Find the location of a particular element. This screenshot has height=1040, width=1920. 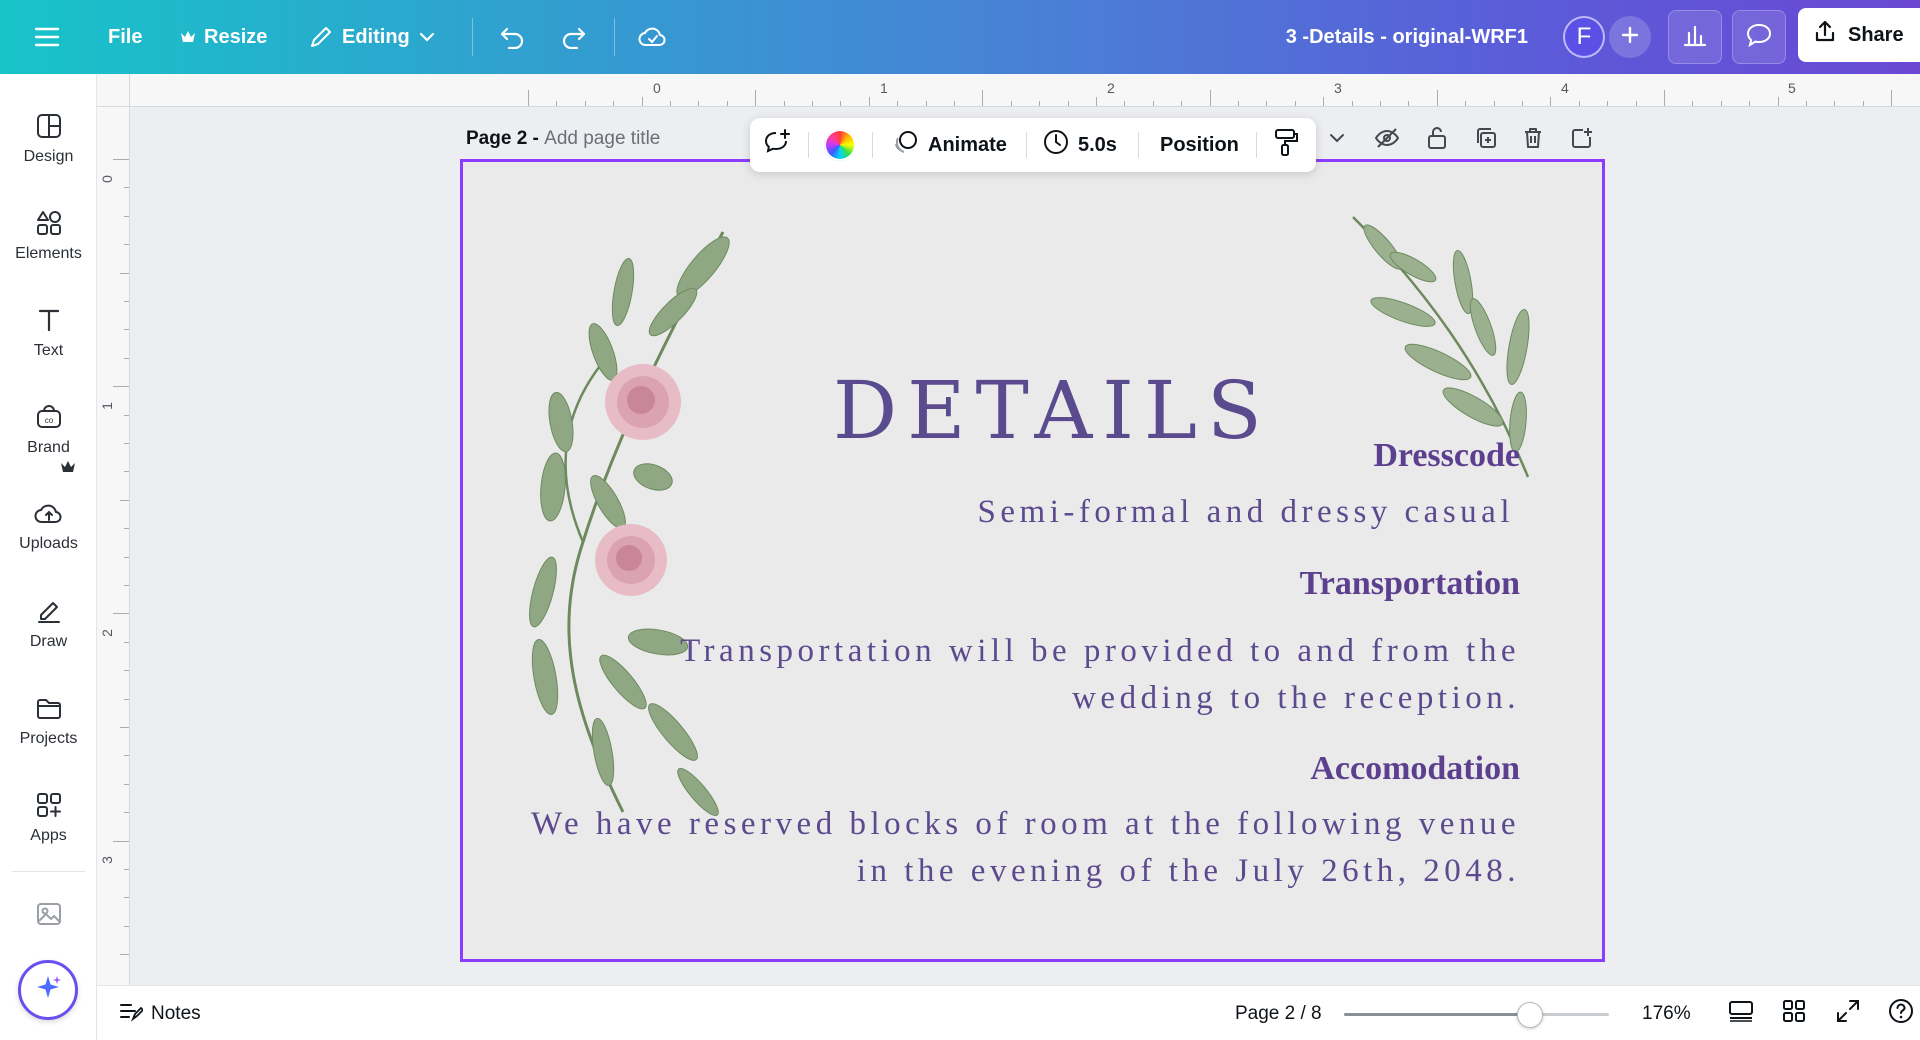

editing-mode-button: Editing is located at coordinates (372, 37).